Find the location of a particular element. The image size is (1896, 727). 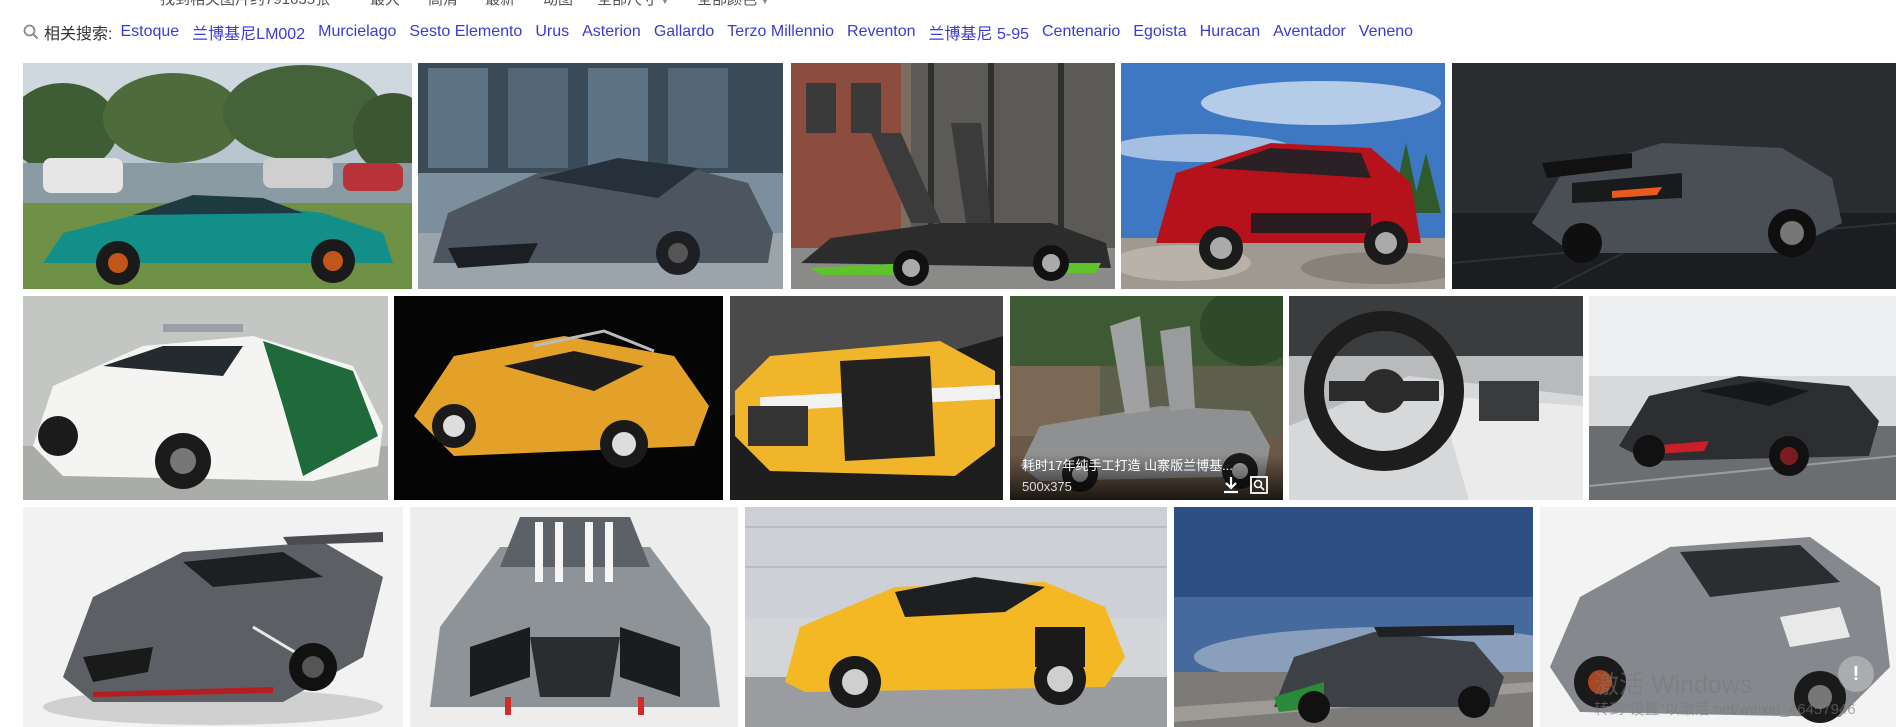

related-link-asterion: Asterion is located at coordinates (611, 32).